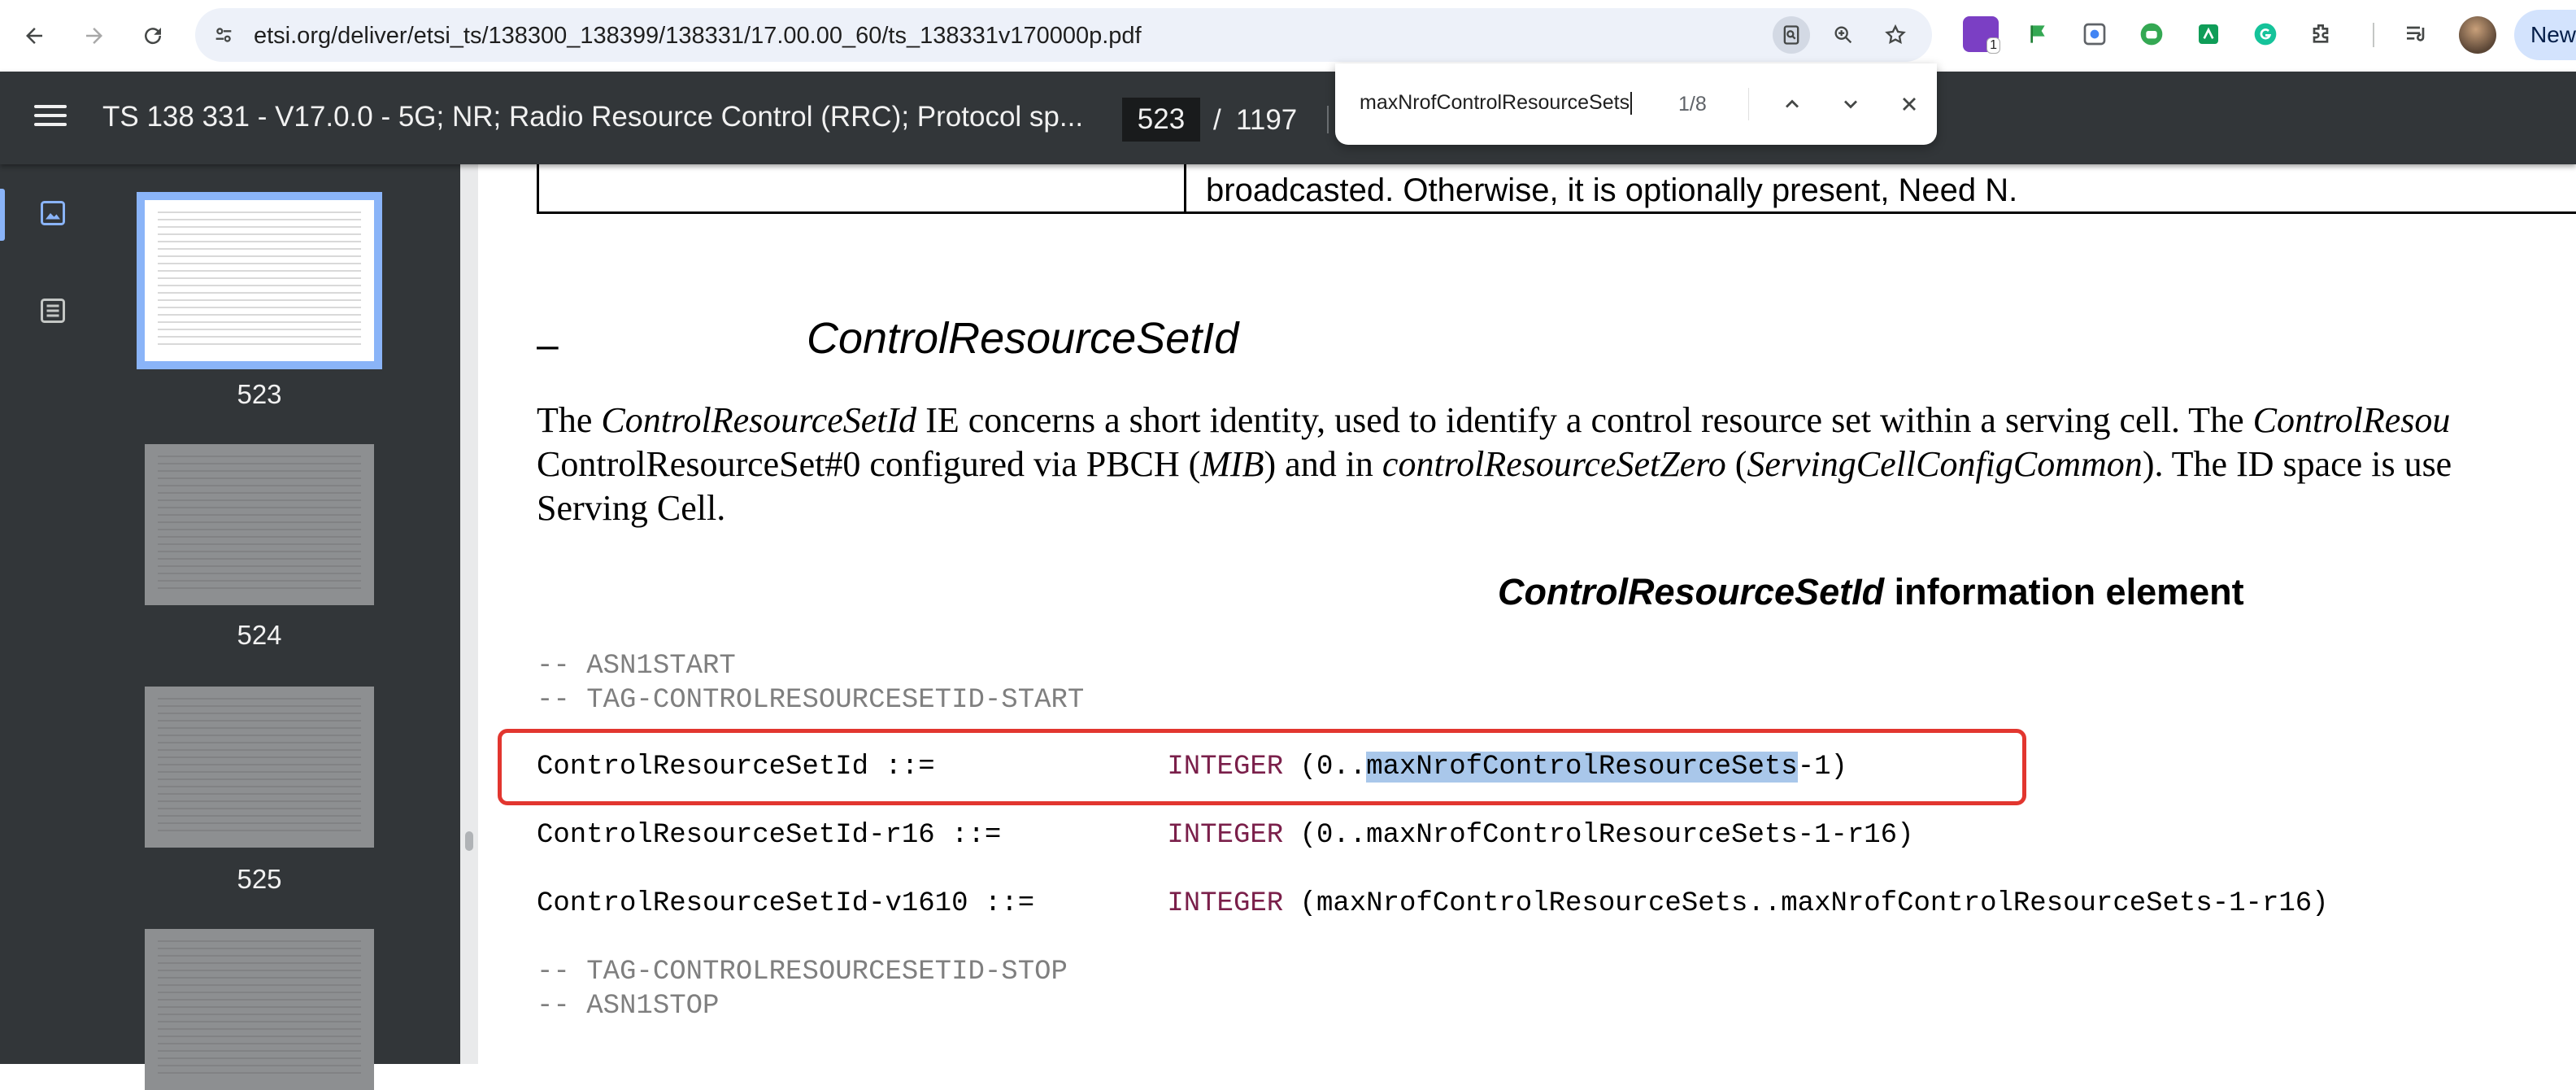  What do you see at coordinates (1161, 120) in the screenshot?
I see `page-number-input: 523` at bounding box center [1161, 120].